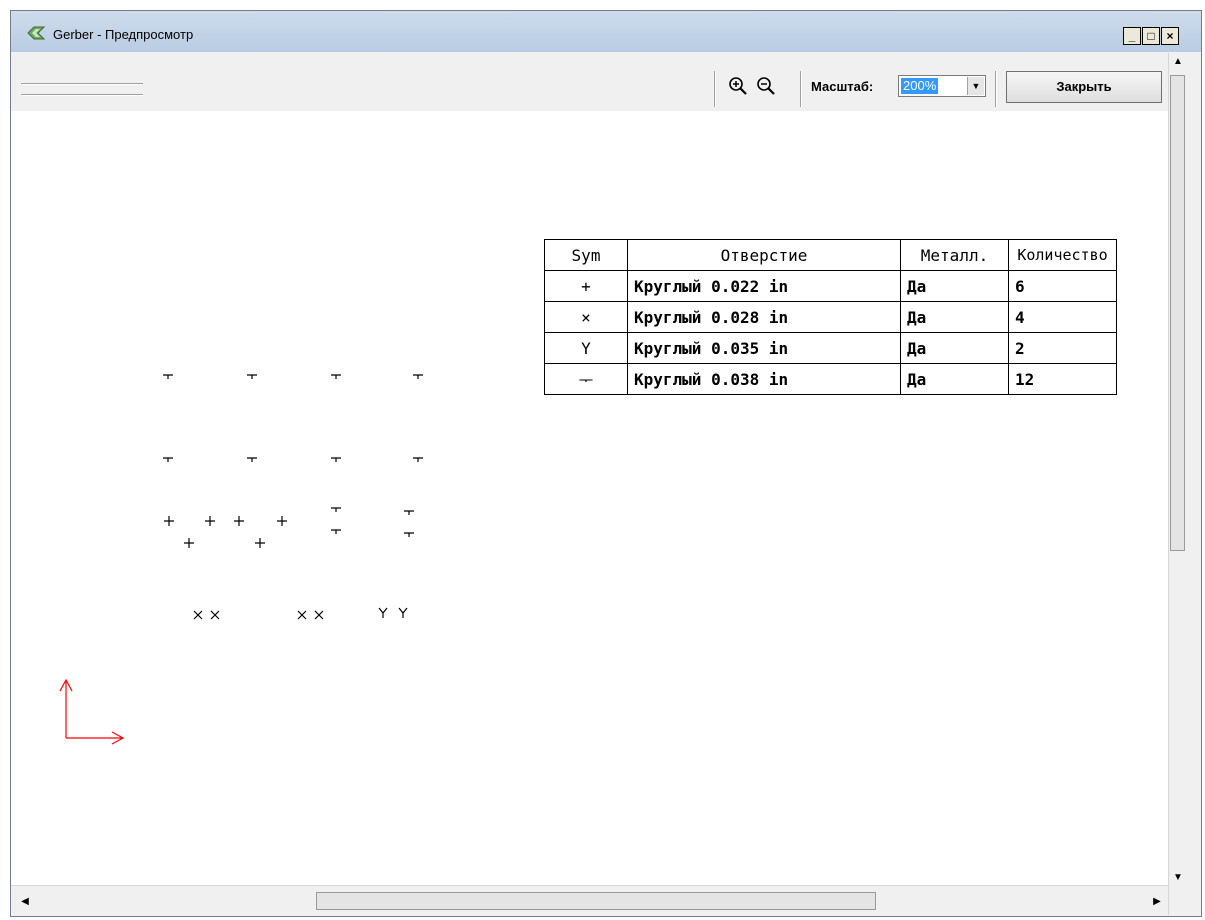 The width and height of the screenshot is (1205, 920). Describe the element at coordinates (920, 86) in the screenshot. I see `scale-value: 200%` at that location.